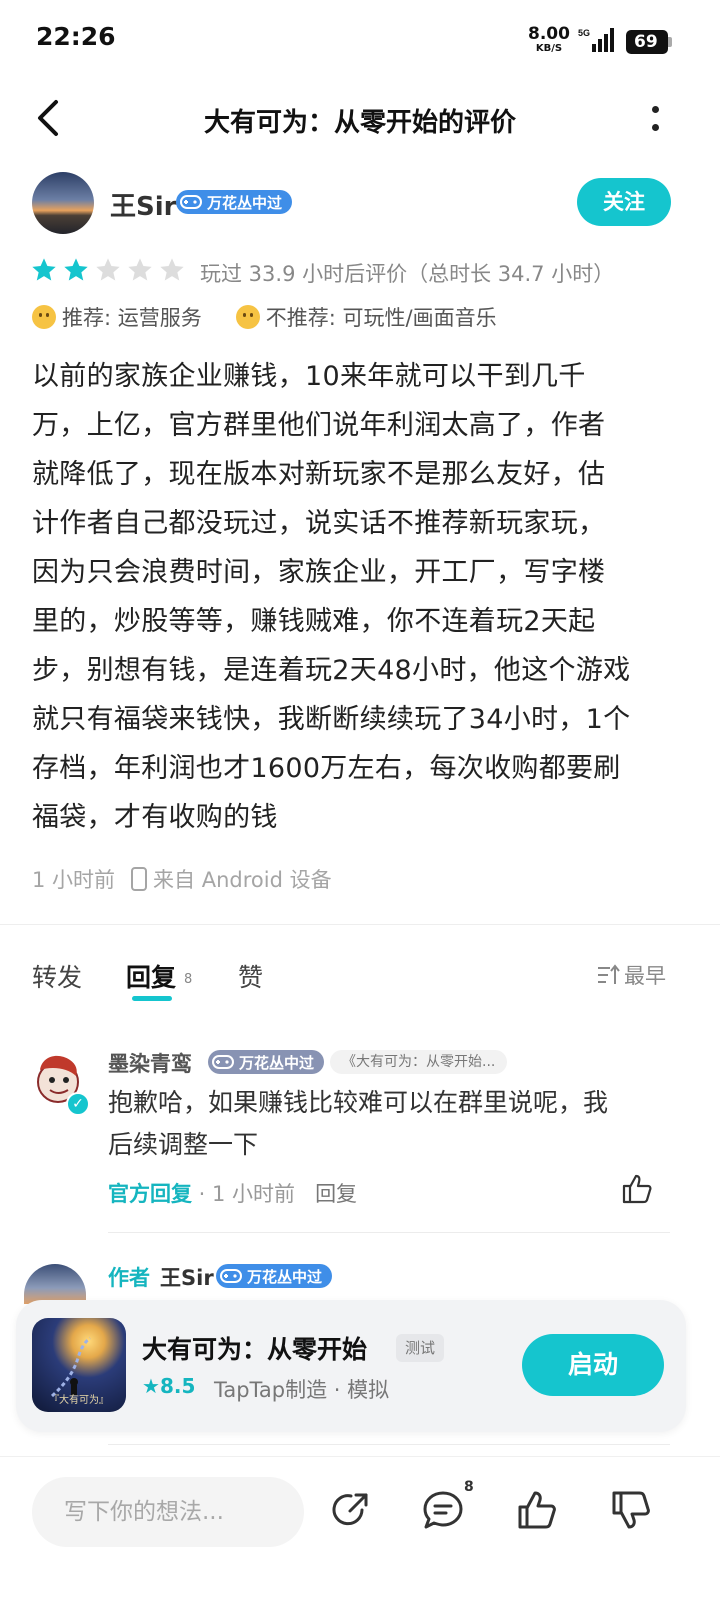  Describe the element at coordinates (151, 977) in the screenshot. I see `tab-reply-label: 回复` at that location.